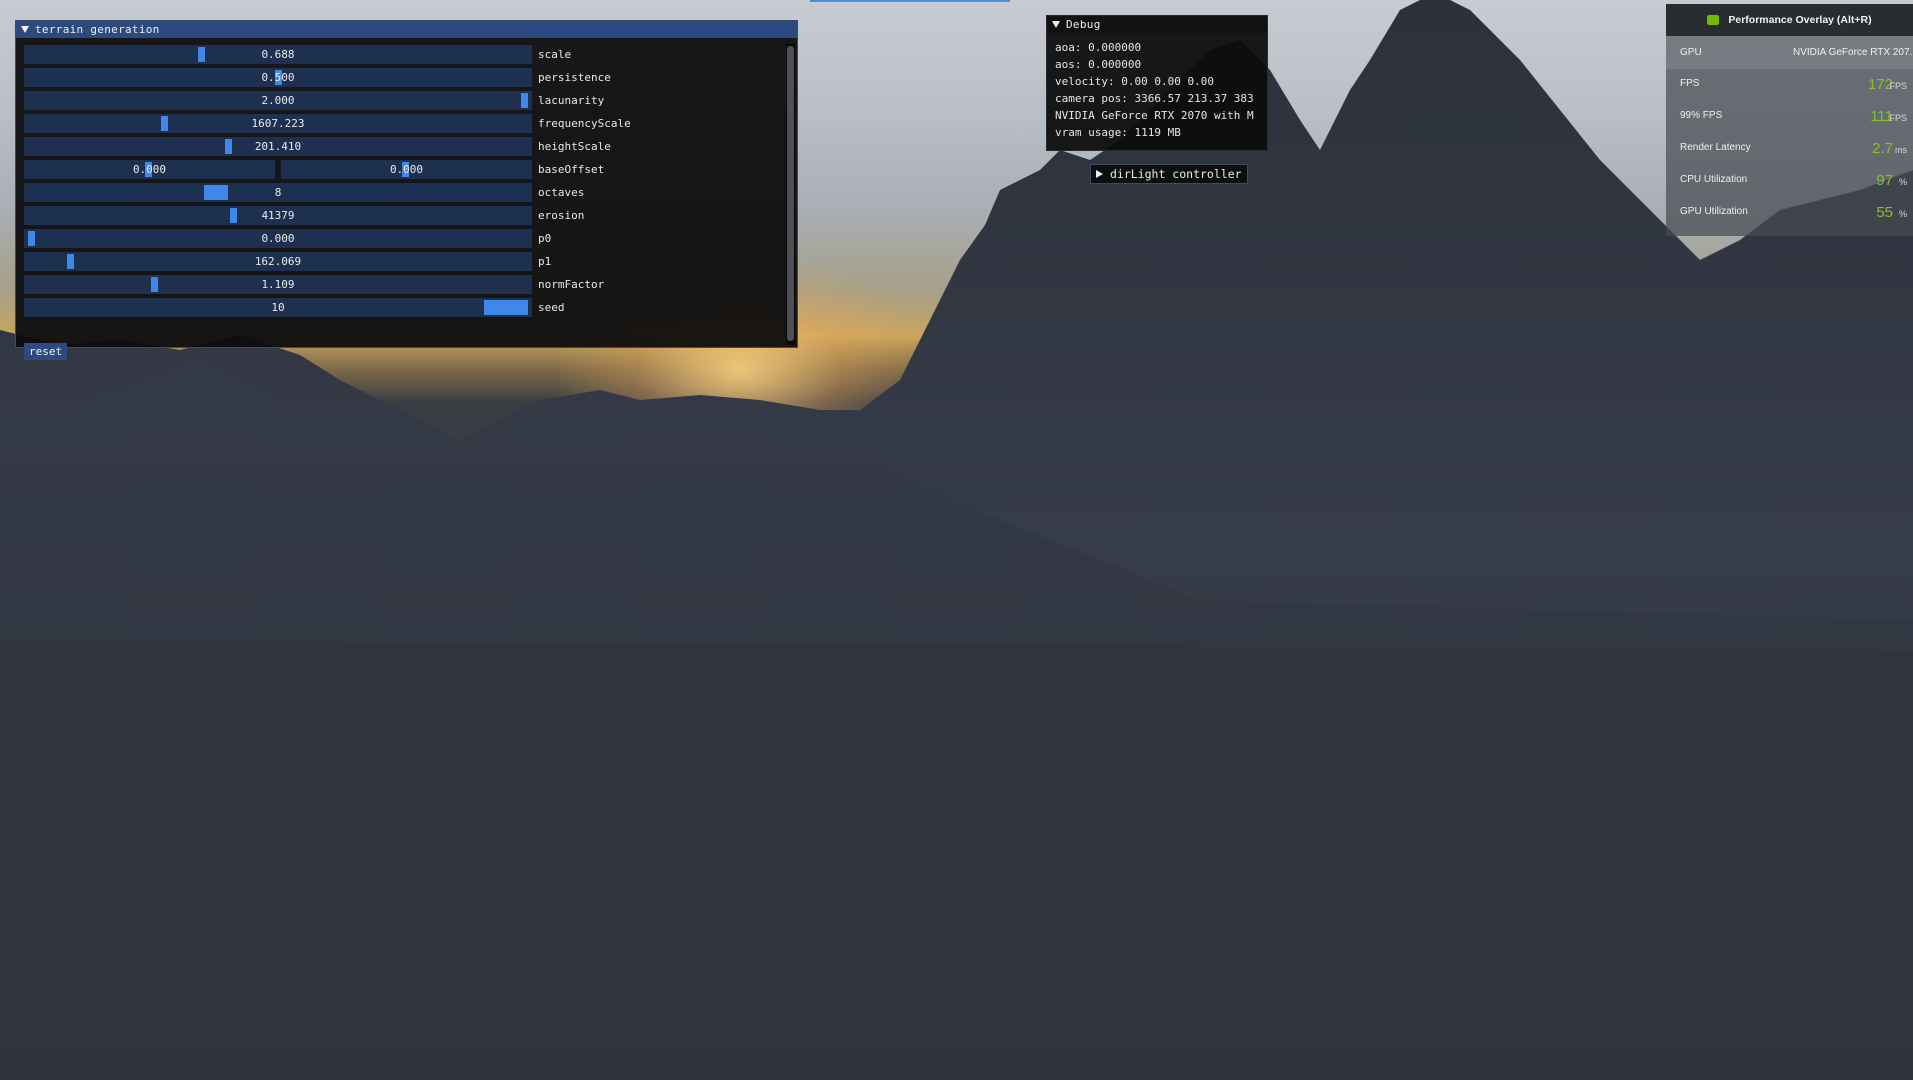 Image resolution: width=1913 pixels, height=1080 pixels. Describe the element at coordinates (1118, 132) in the screenshot. I see `debug-line: vram usage: 1119 MB` at that location.